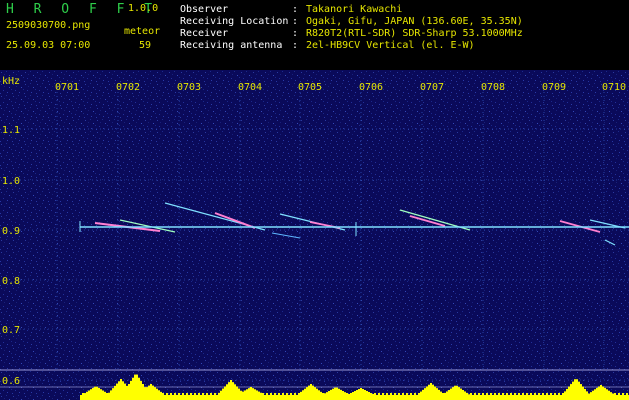 The height and width of the screenshot is (400, 629). Describe the element at coordinates (614, 87) in the screenshot. I see `x-tick-label: 0710` at that location.